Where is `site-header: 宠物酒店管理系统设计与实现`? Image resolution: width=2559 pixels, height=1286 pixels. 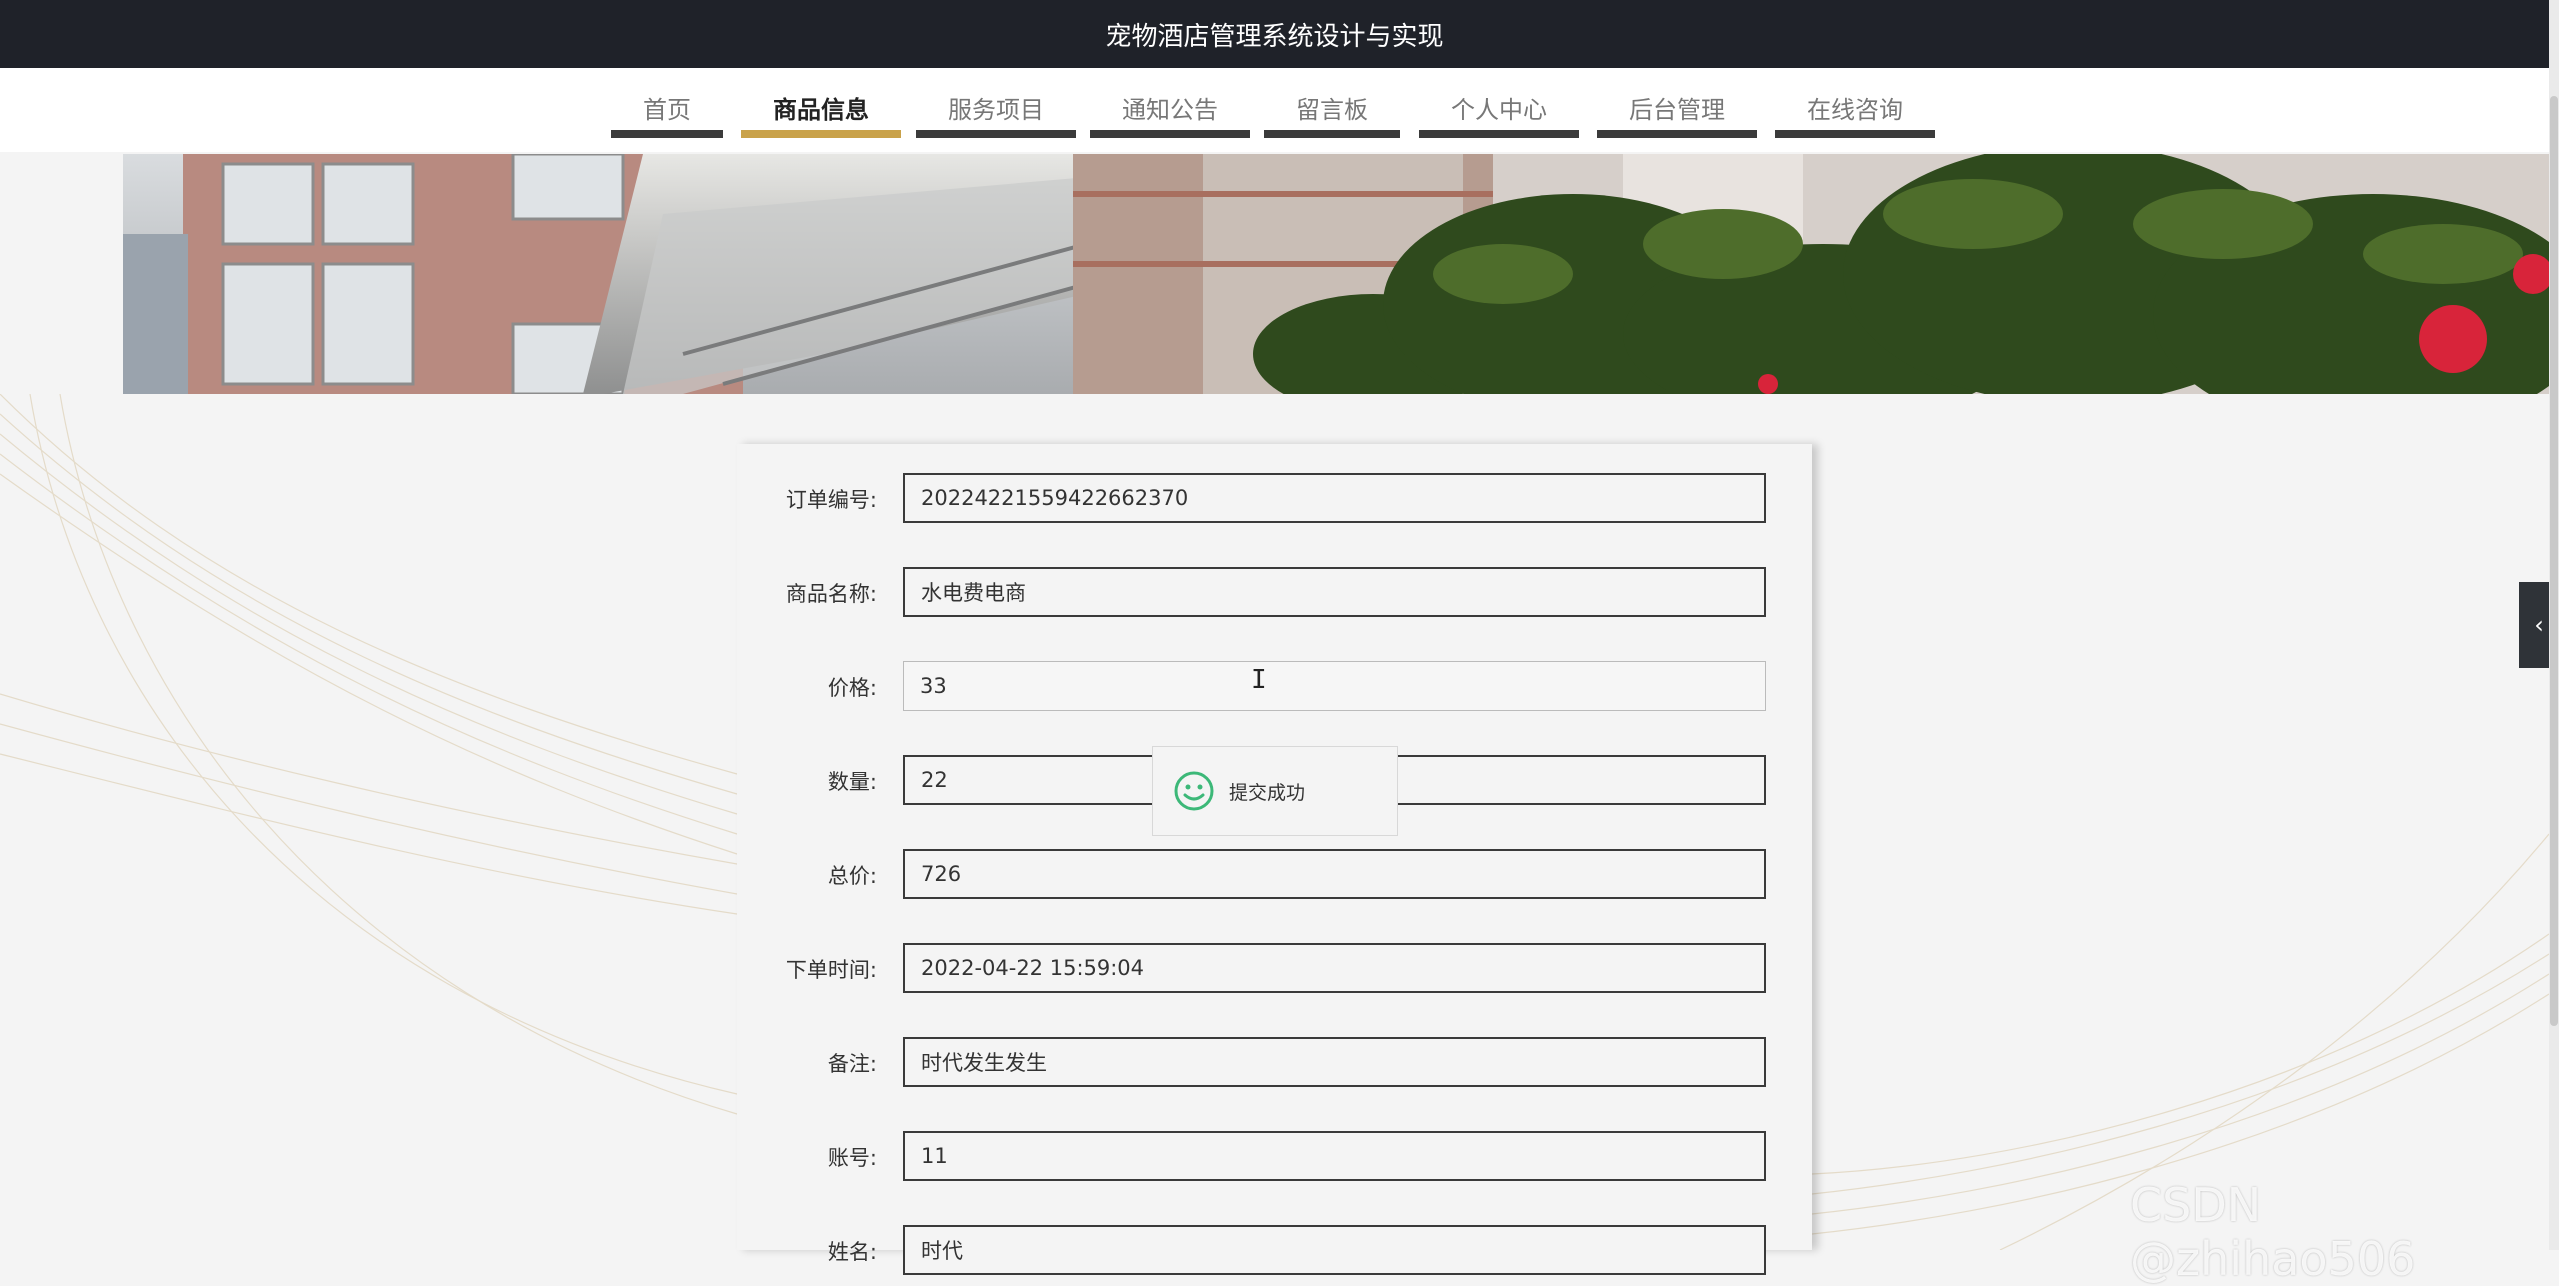
site-header: 宠物酒店管理系统设计与实现 is located at coordinates (1274, 34).